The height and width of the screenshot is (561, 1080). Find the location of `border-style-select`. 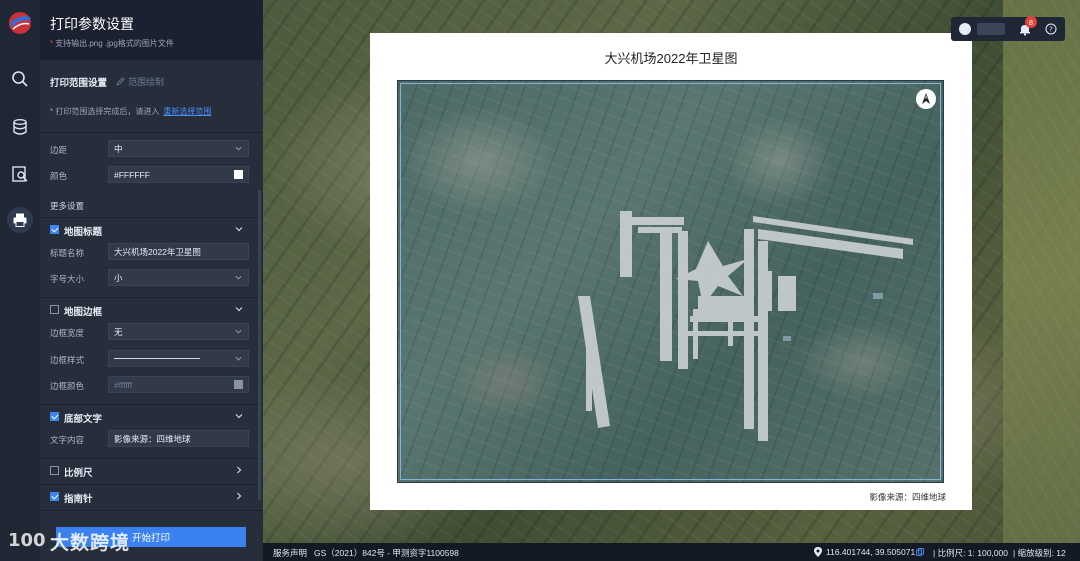

border-style-select is located at coordinates (178, 358).